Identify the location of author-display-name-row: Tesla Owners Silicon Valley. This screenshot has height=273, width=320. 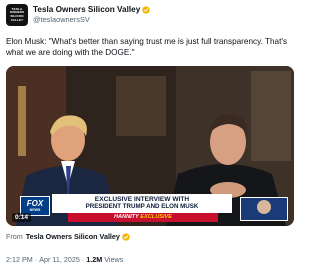
(91, 10).